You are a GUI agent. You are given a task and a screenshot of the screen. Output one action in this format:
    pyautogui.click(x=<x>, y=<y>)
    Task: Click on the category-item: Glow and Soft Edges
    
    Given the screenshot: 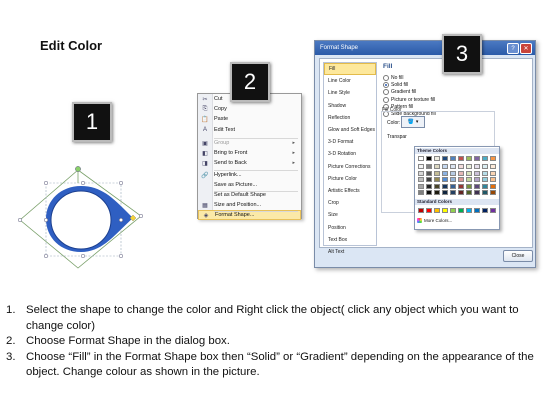 What is the action you would take?
    pyautogui.click(x=350, y=130)
    